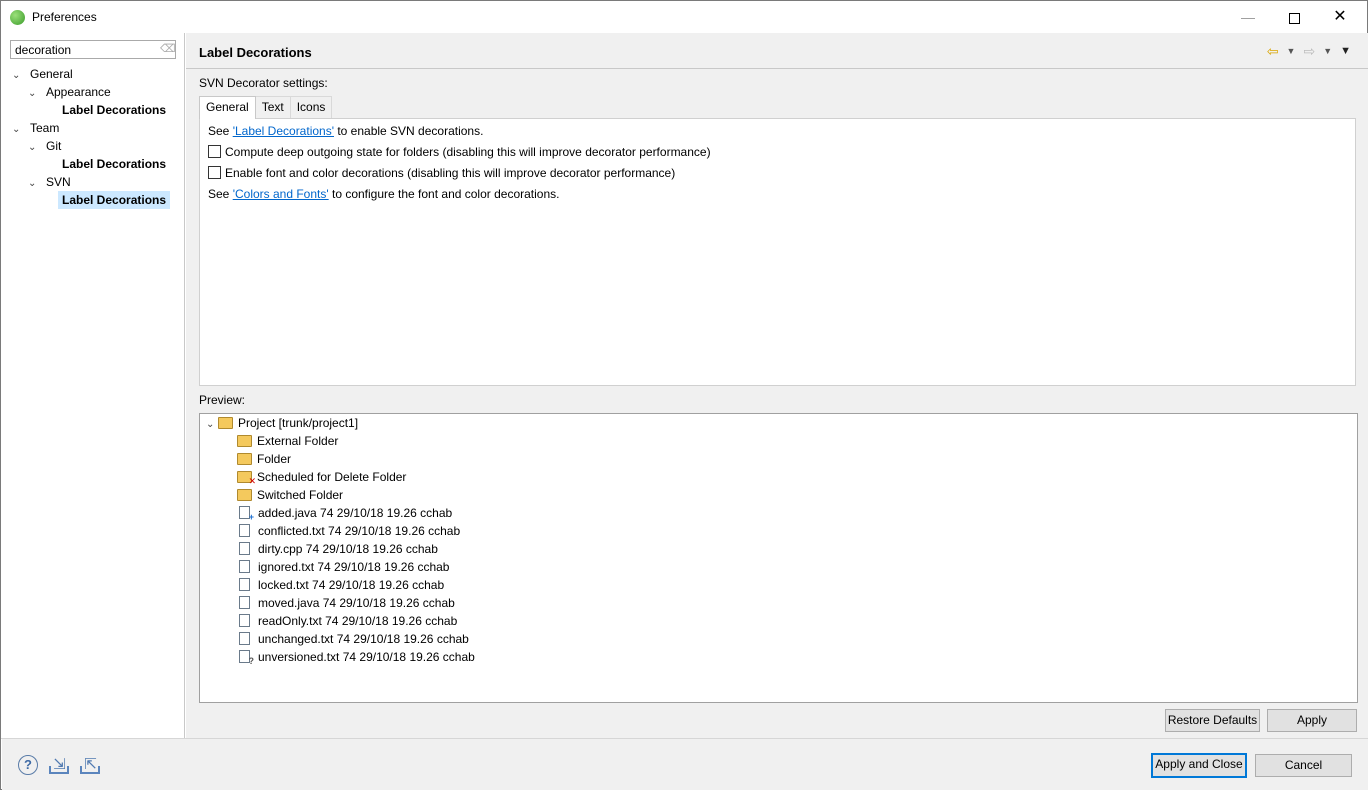 This screenshot has height=790, width=1368. I want to click on tree-item: ⌄ Git, so click(44, 146).